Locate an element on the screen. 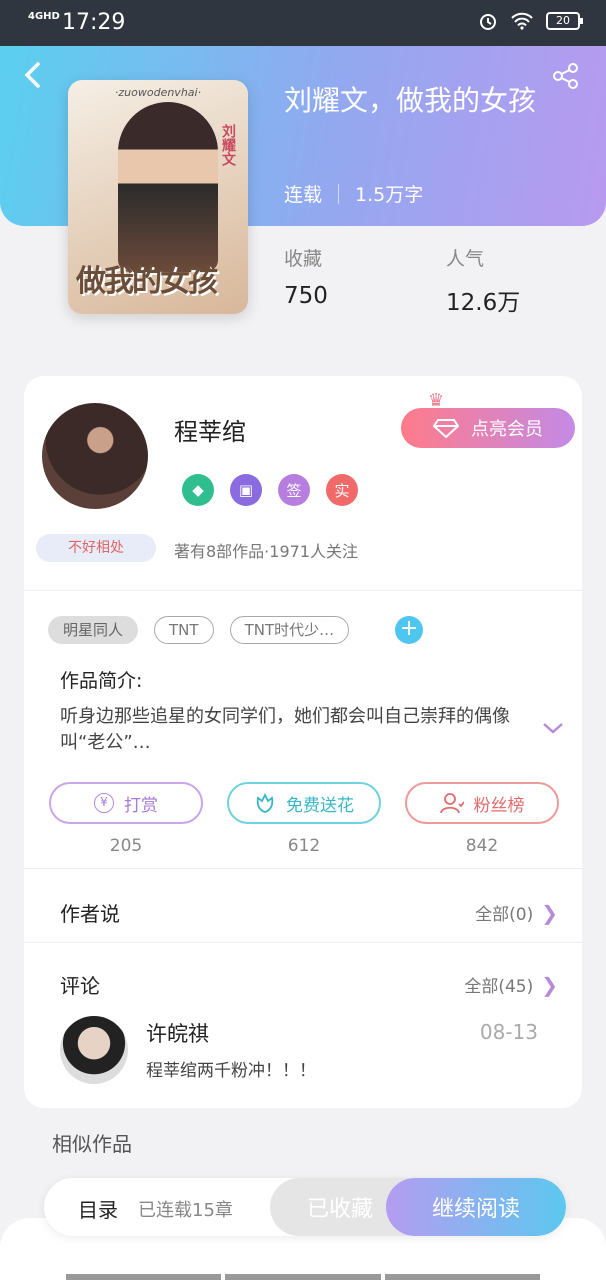 The width and height of the screenshot is (606, 1280). similar-works-heading: 相似作品 is located at coordinates (92, 1144).